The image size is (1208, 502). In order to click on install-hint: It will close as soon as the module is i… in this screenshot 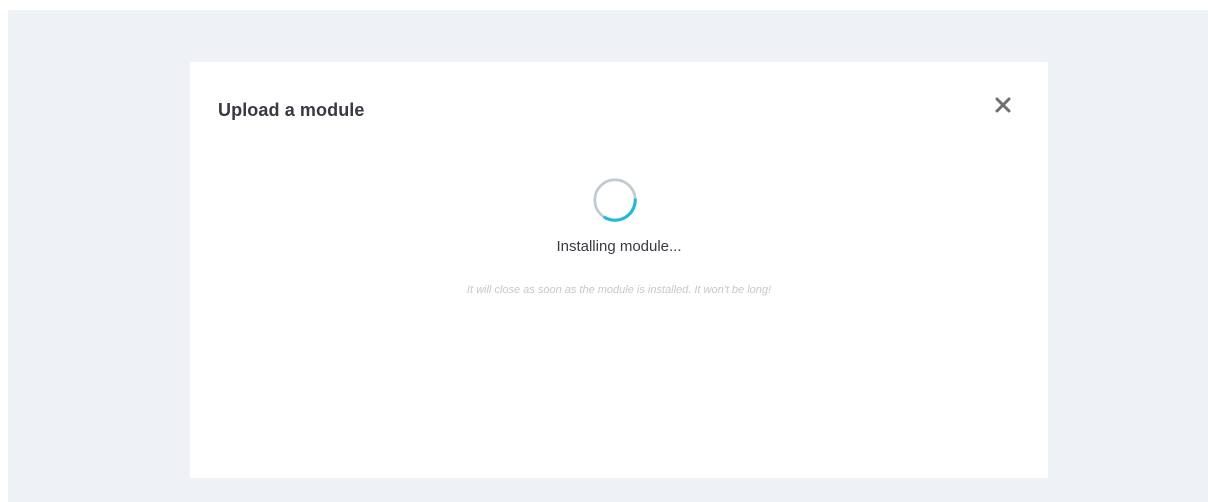, I will do `click(619, 290)`.